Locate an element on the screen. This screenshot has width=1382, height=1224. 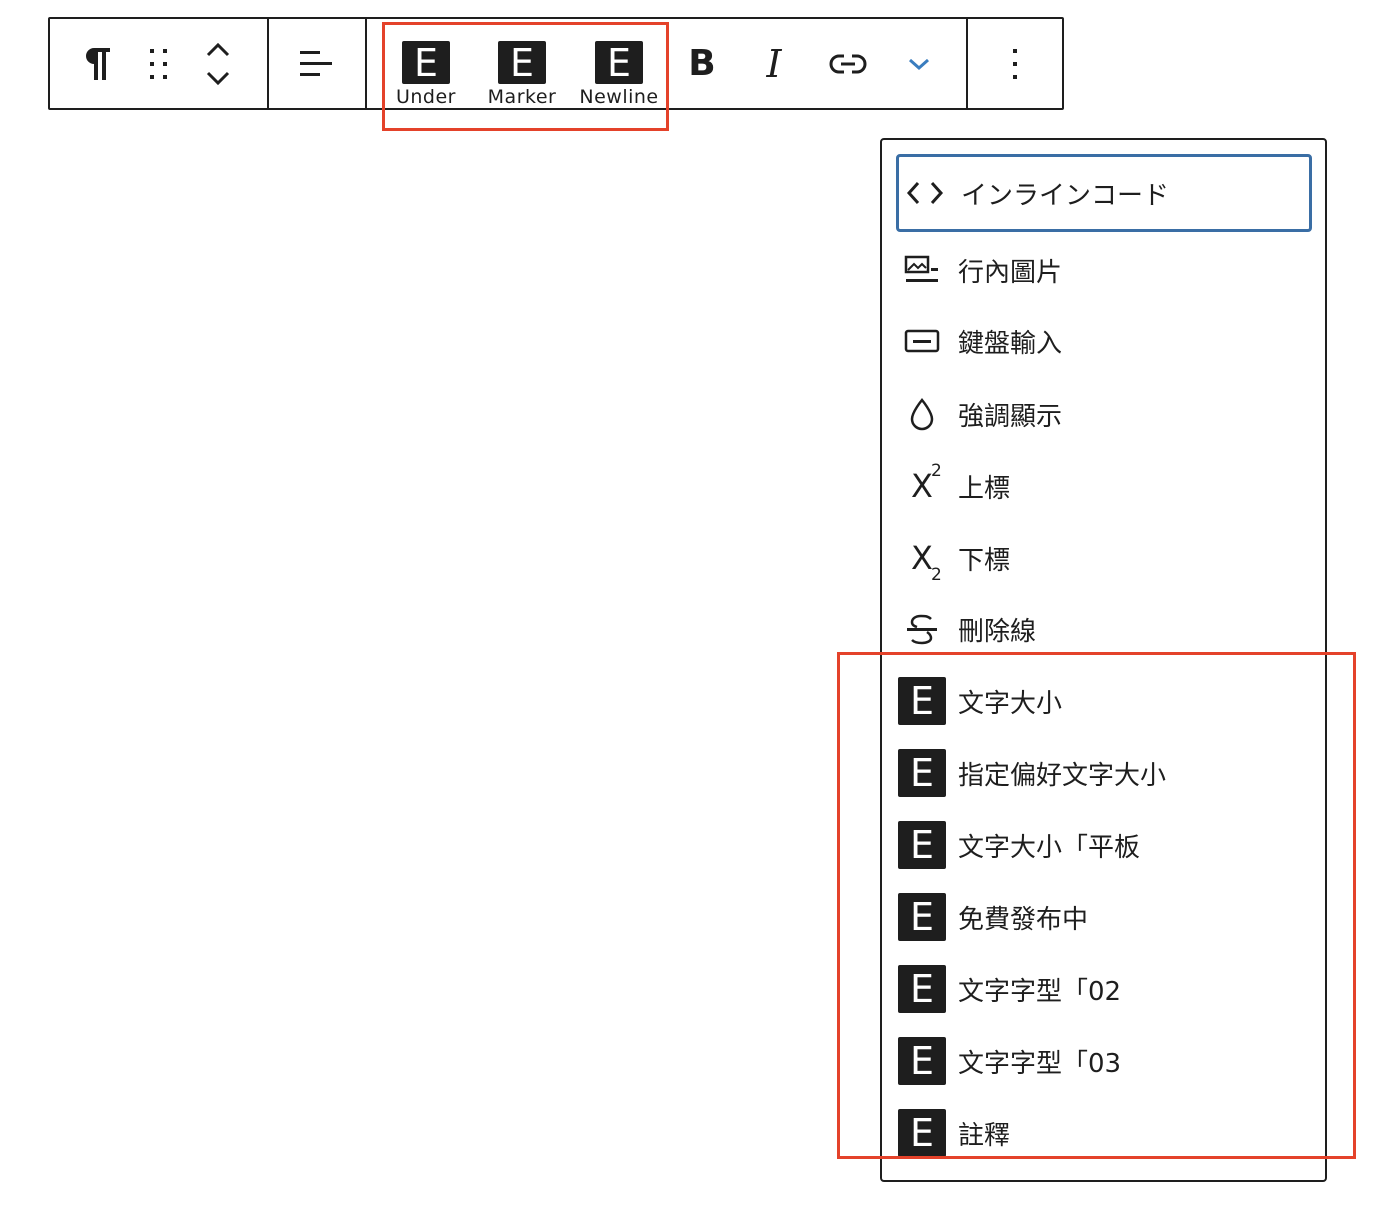
subscript-mark: 2 is located at coordinates (936, 575).